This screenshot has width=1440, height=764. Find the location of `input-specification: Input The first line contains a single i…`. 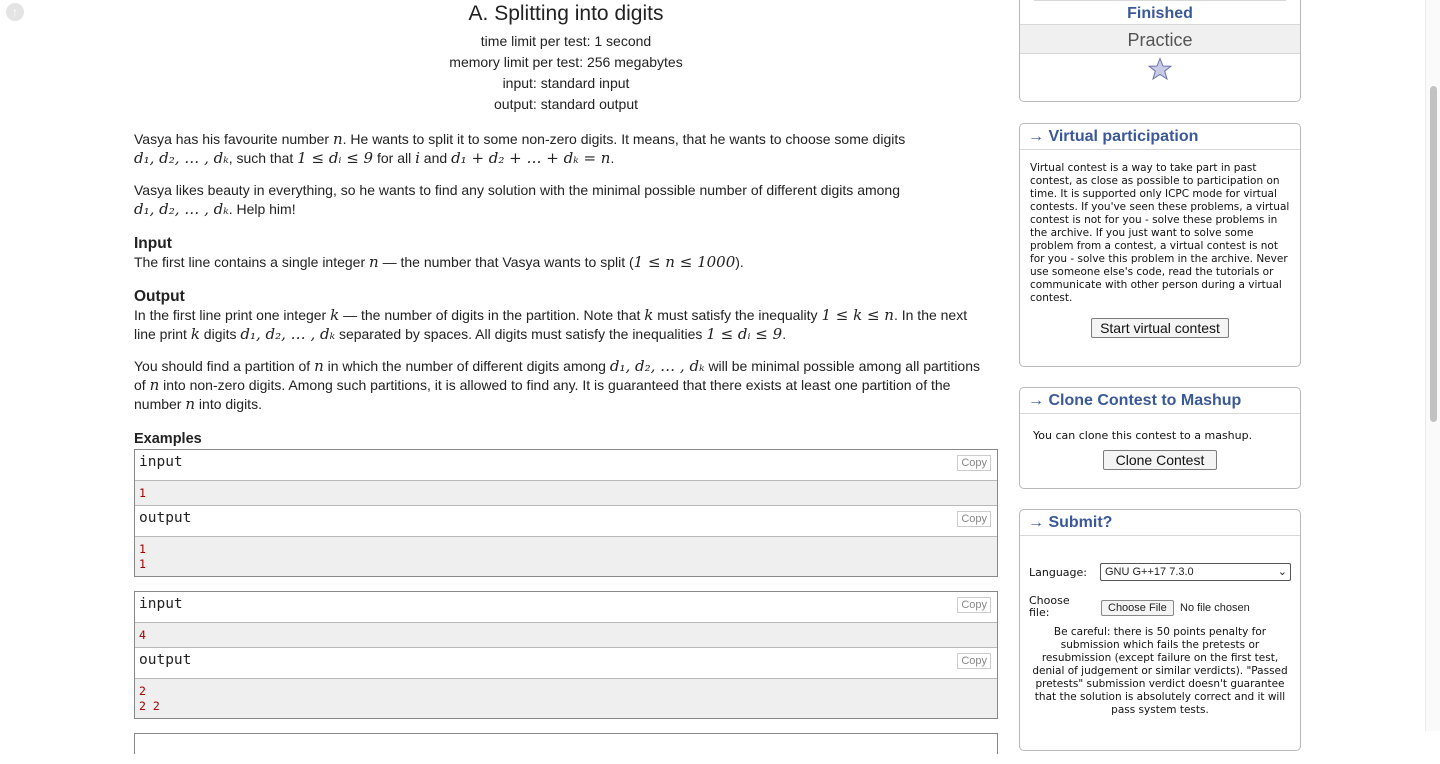

input-specification: Input The first line contains a single i… is located at coordinates (566, 253).